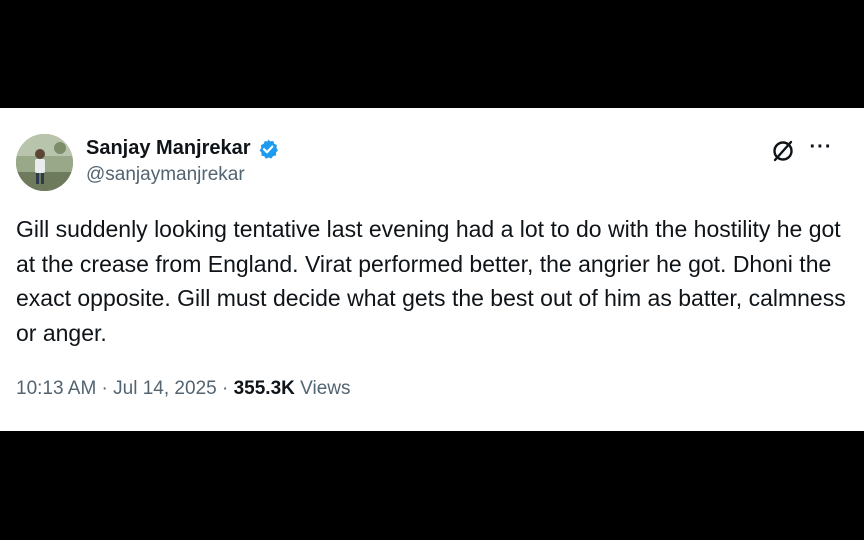 Image resolution: width=864 pixels, height=540 pixels. What do you see at coordinates (783, 151) in the screenshot?
I see `grok-icon` at bounding box center [783, 151].